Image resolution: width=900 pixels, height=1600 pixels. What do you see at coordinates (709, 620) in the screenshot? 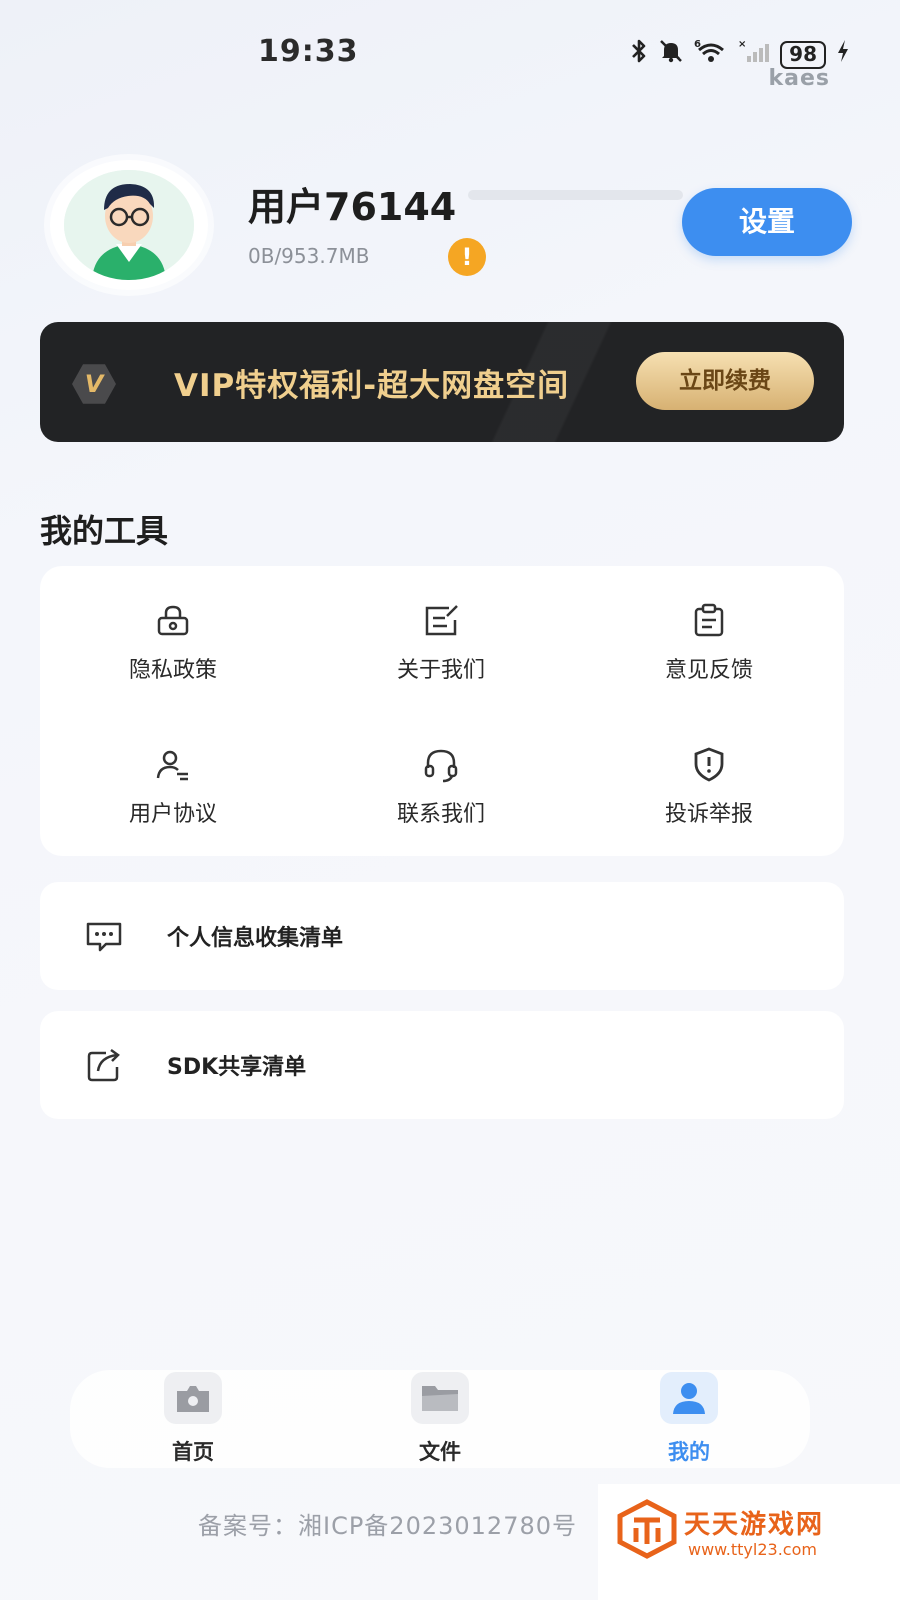
I see `clipboard-icon` at bounding box center [709, 620].